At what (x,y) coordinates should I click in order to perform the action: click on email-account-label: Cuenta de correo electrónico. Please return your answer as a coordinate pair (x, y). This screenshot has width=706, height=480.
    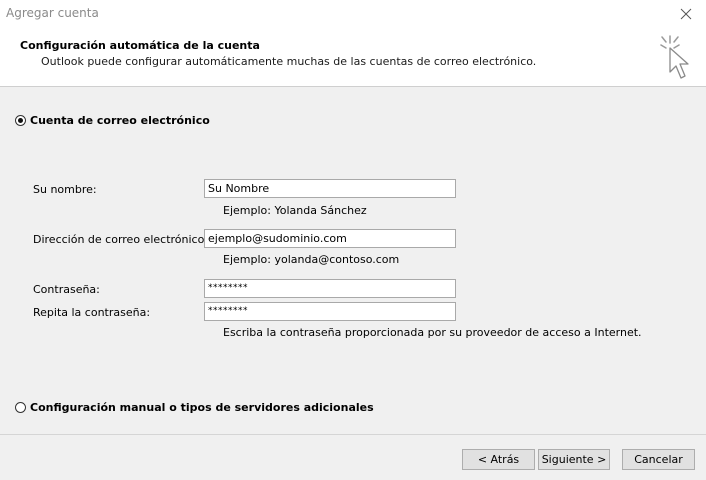
    Looking at the image, I should click on (120, 120).